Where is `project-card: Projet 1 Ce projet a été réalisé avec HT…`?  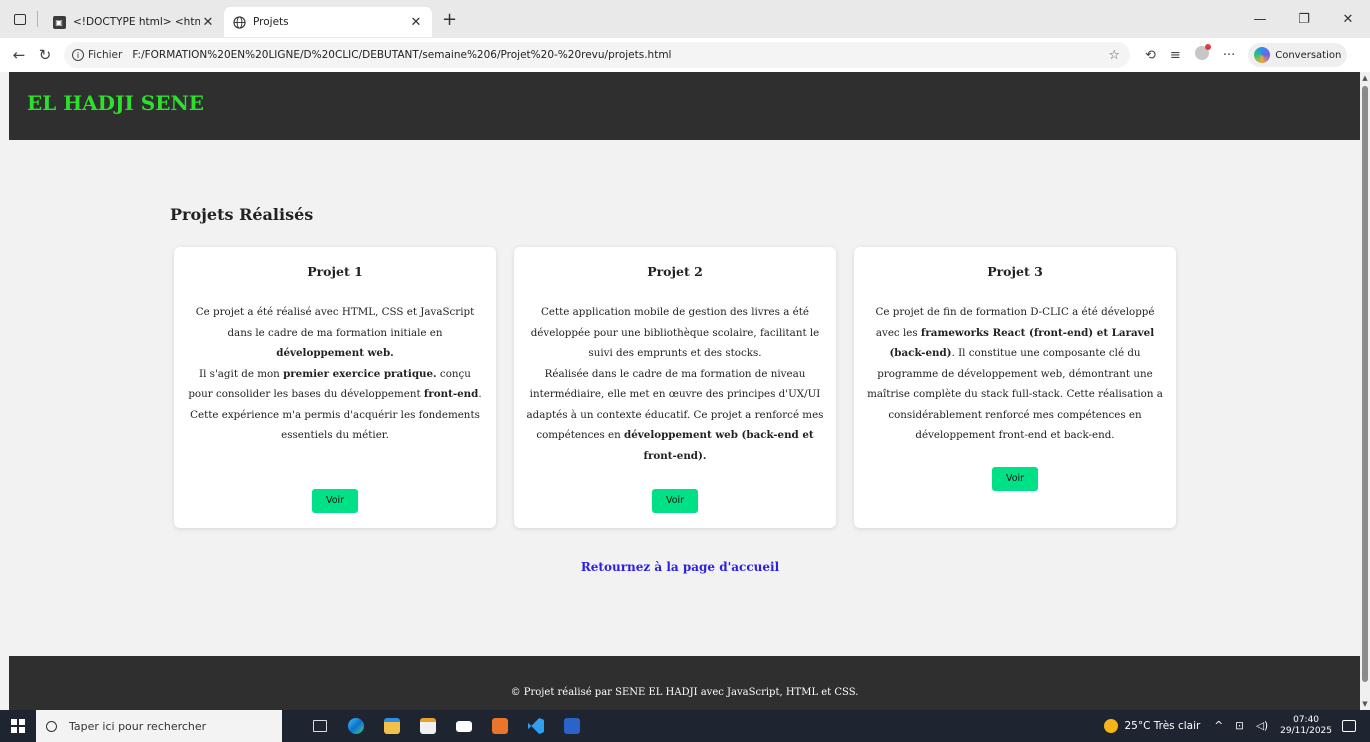 project-card: Projet 1 Ce projet a été réalisé avec HT… is located at coordinates (335, 387).